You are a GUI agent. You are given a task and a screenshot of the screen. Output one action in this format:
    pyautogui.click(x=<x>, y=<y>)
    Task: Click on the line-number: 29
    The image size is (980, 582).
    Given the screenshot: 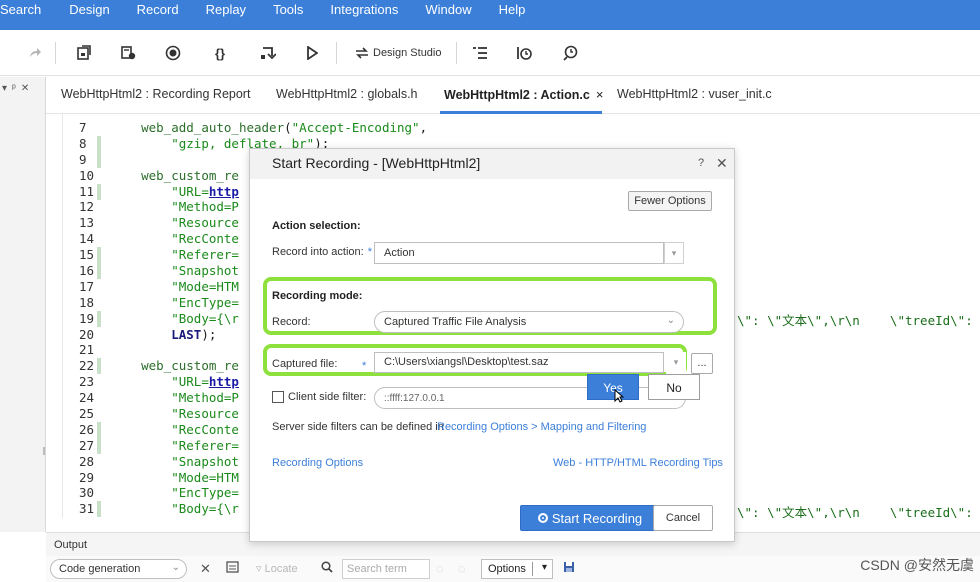 What is the action you would take?
    pyautogui.click(x=87, y=477)
    